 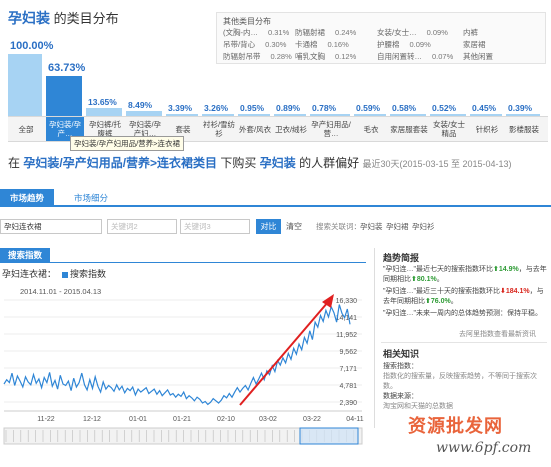 What do you see at coordinates (140, 105) in the screenshot?
I see `category-bar-pct: 8.49%` at bounding box center [140, 105].